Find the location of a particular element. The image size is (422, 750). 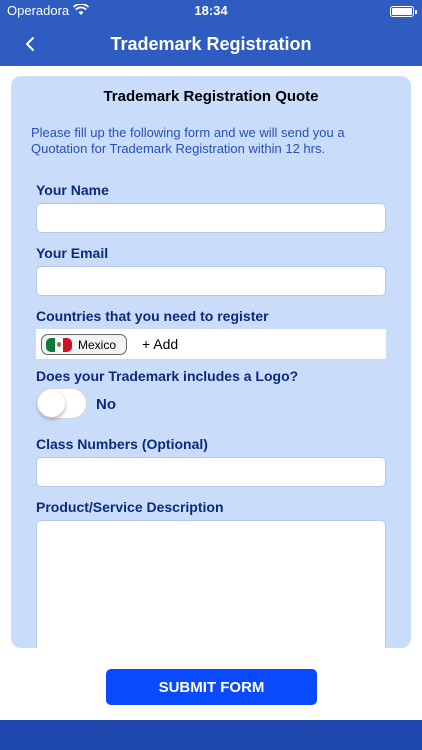

logo-toggle is located at coordinates (61, 403).